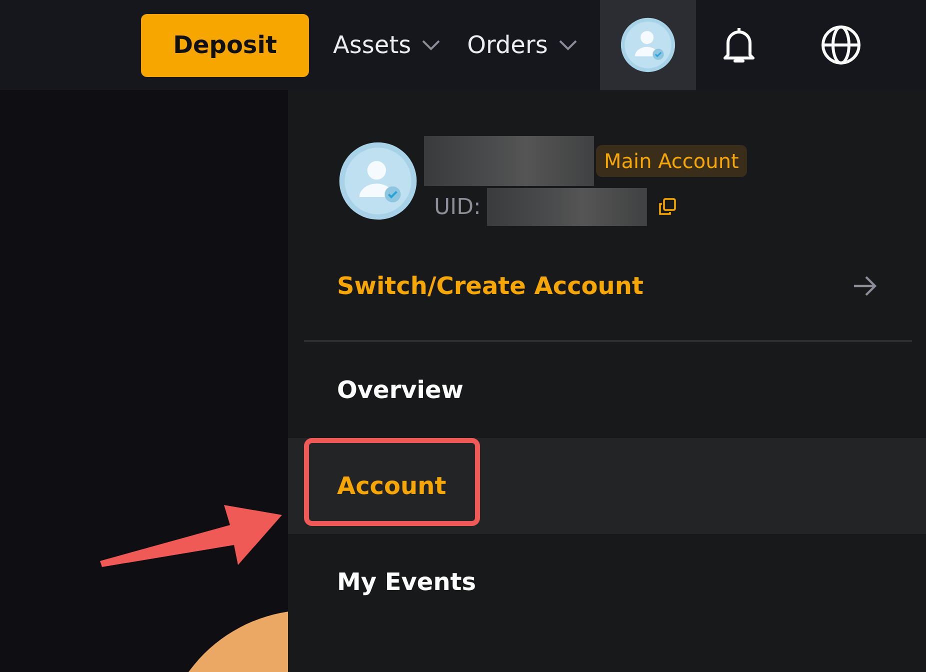  Describe the element at coordinates (607, 486) in the screenshot. I see `menu-item: Account` at that location.